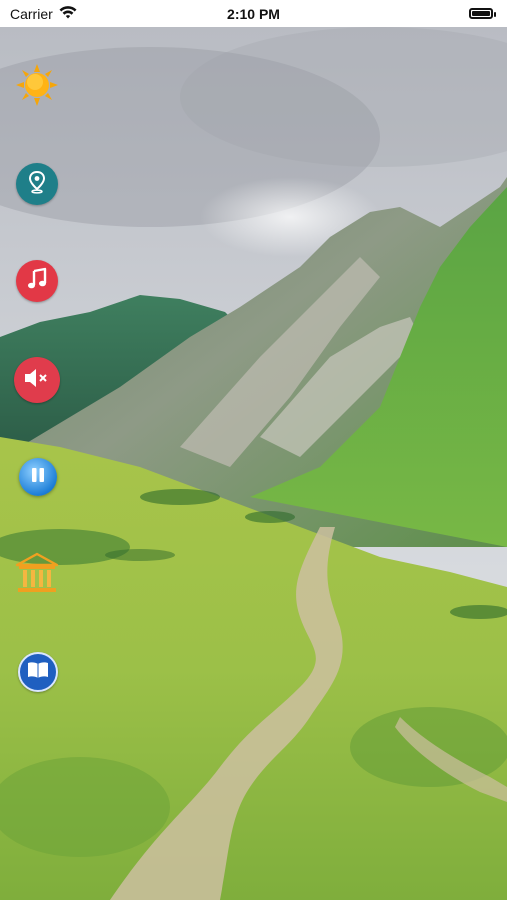 Image resolution: width=507 pixels, height=900 pixels. I want to click on sun-icon, so click(37, 87).